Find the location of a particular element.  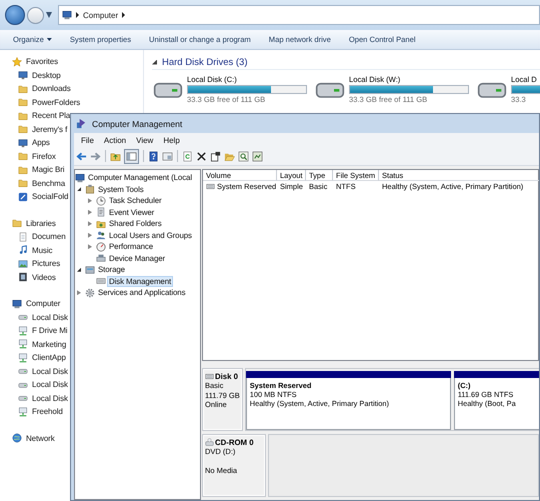

group-header: Hard Disk Drives (3) is located at coordinates (205, 62).